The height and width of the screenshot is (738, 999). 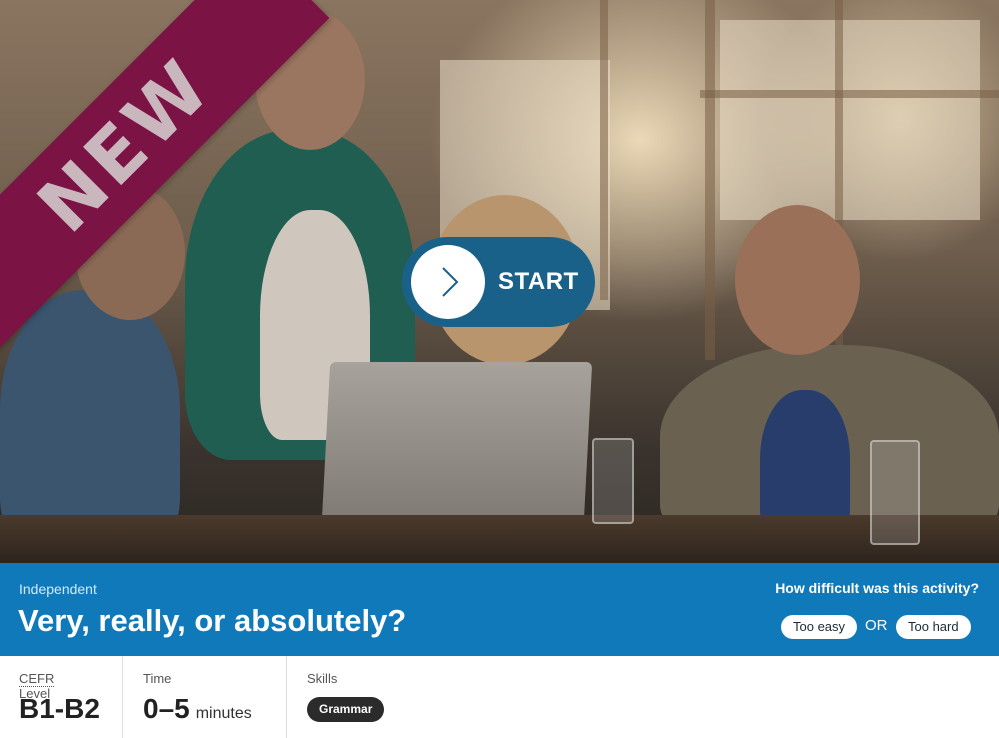 I want to click on person-left, so click(x=90, y=420).